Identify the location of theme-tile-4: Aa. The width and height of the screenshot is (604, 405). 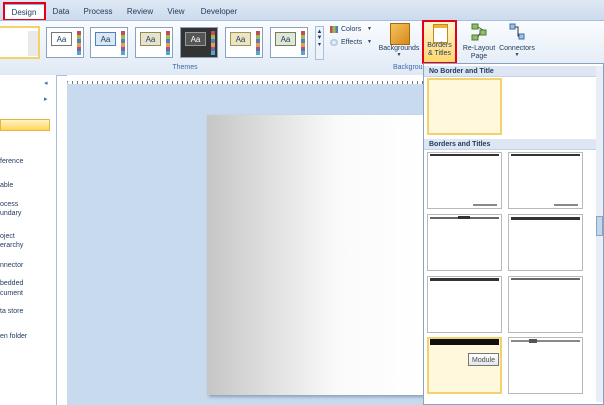
(199, 42).